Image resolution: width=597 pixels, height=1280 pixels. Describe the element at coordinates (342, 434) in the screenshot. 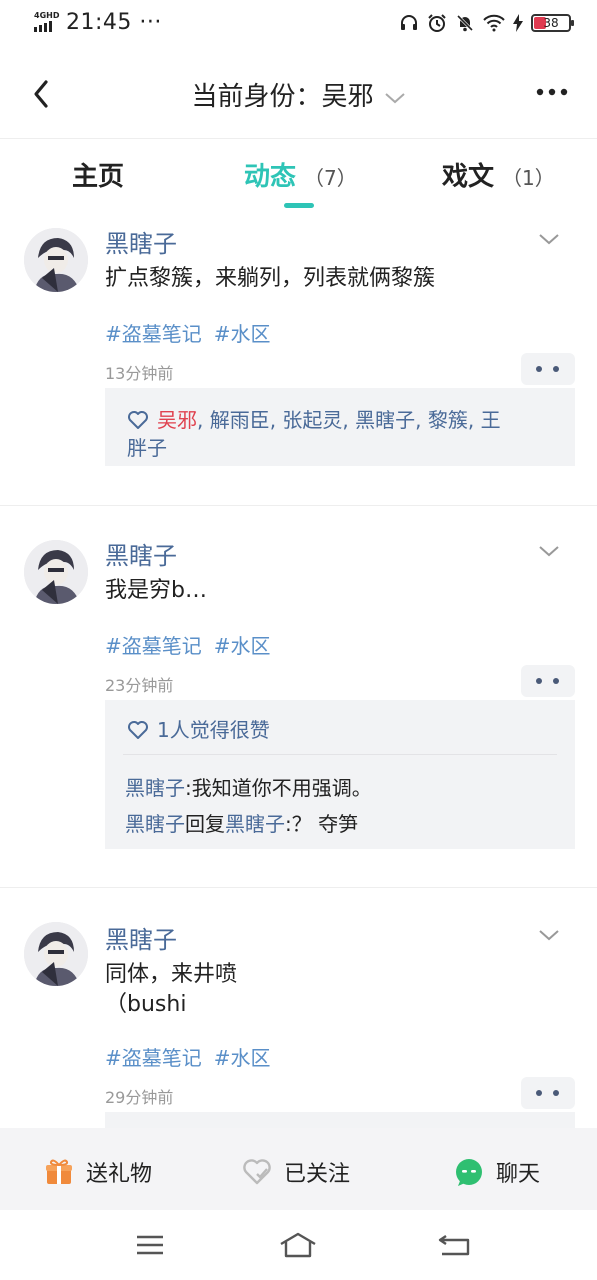

I see `likes-list: 吴邪, 解雨臣, 张起灵, 黑瞎子, 黎簇, 王胖子` at that location.